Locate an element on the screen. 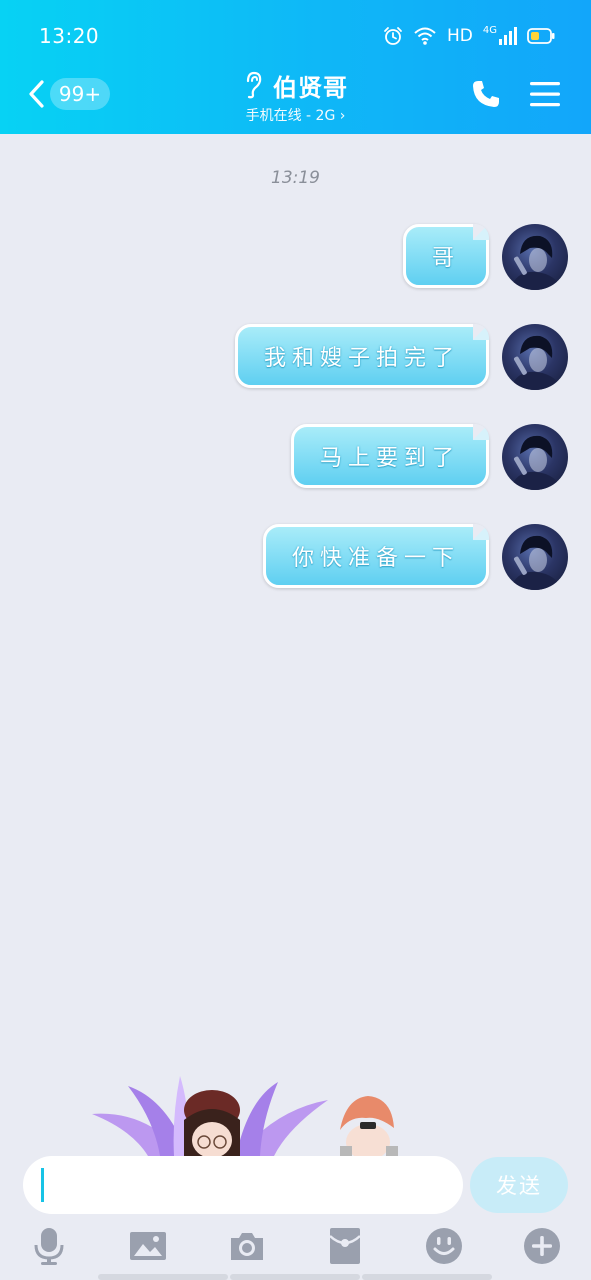  cellular-label: 4G is located at coordinates (489, 30).